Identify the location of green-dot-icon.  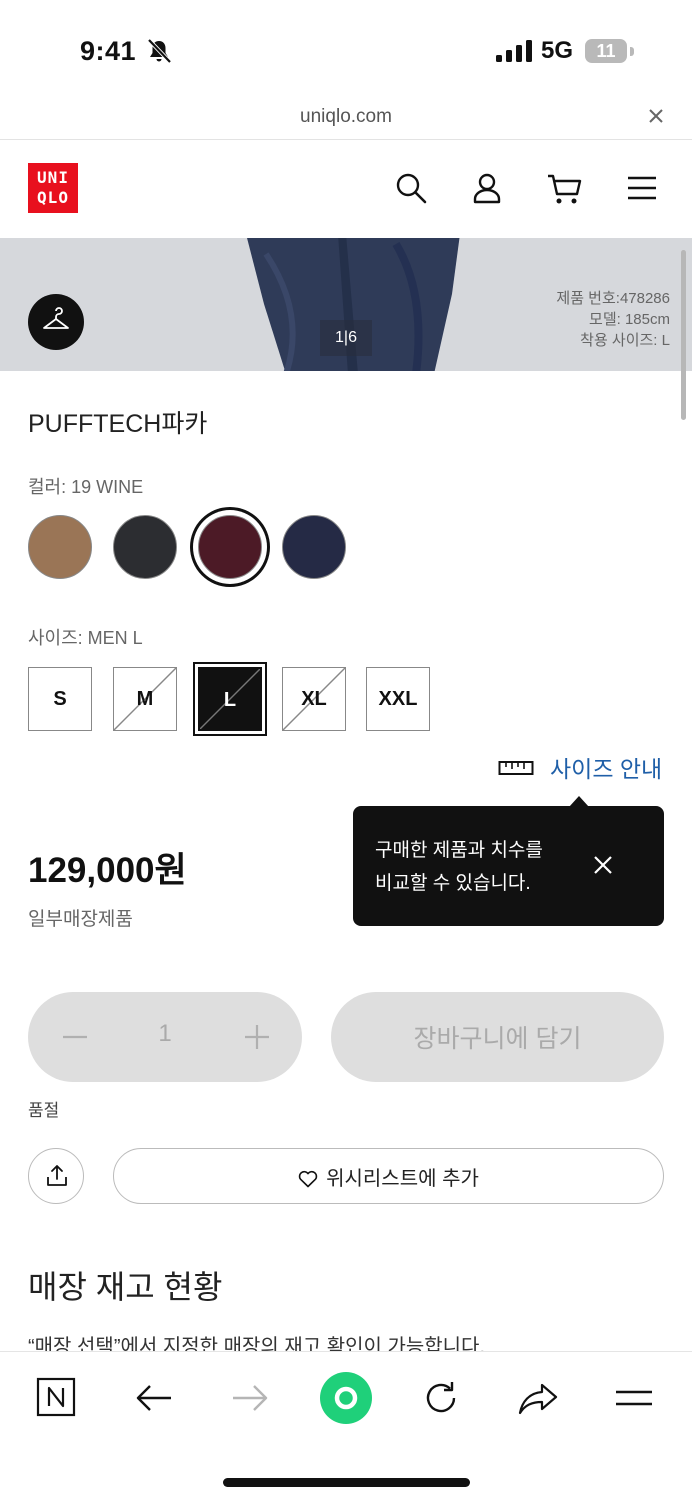
(346, 1398).